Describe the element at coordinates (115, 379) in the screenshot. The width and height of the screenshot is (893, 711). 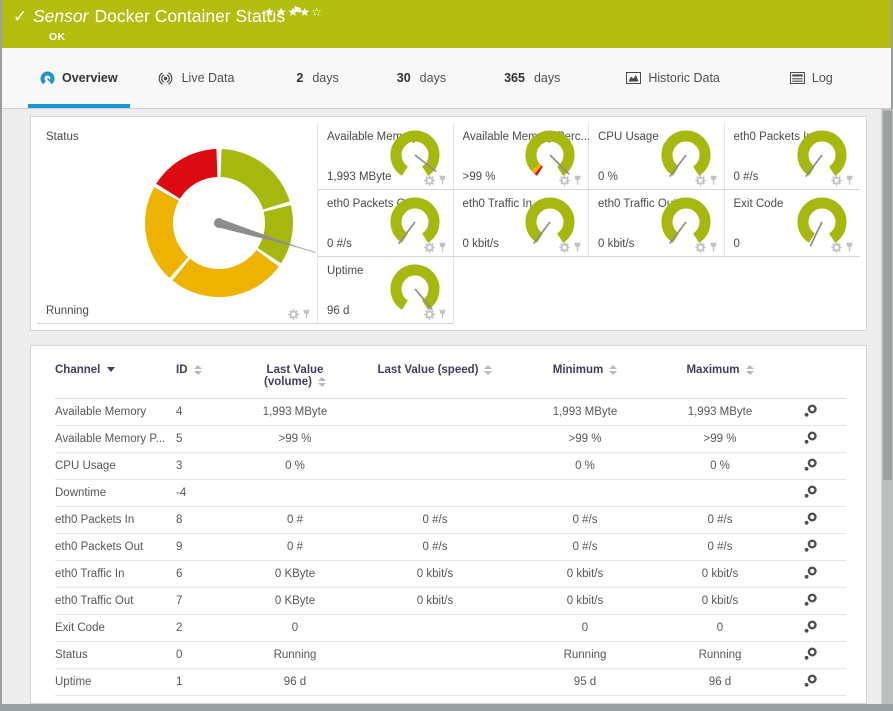
I see `column-header-channel: Channel` at that location.